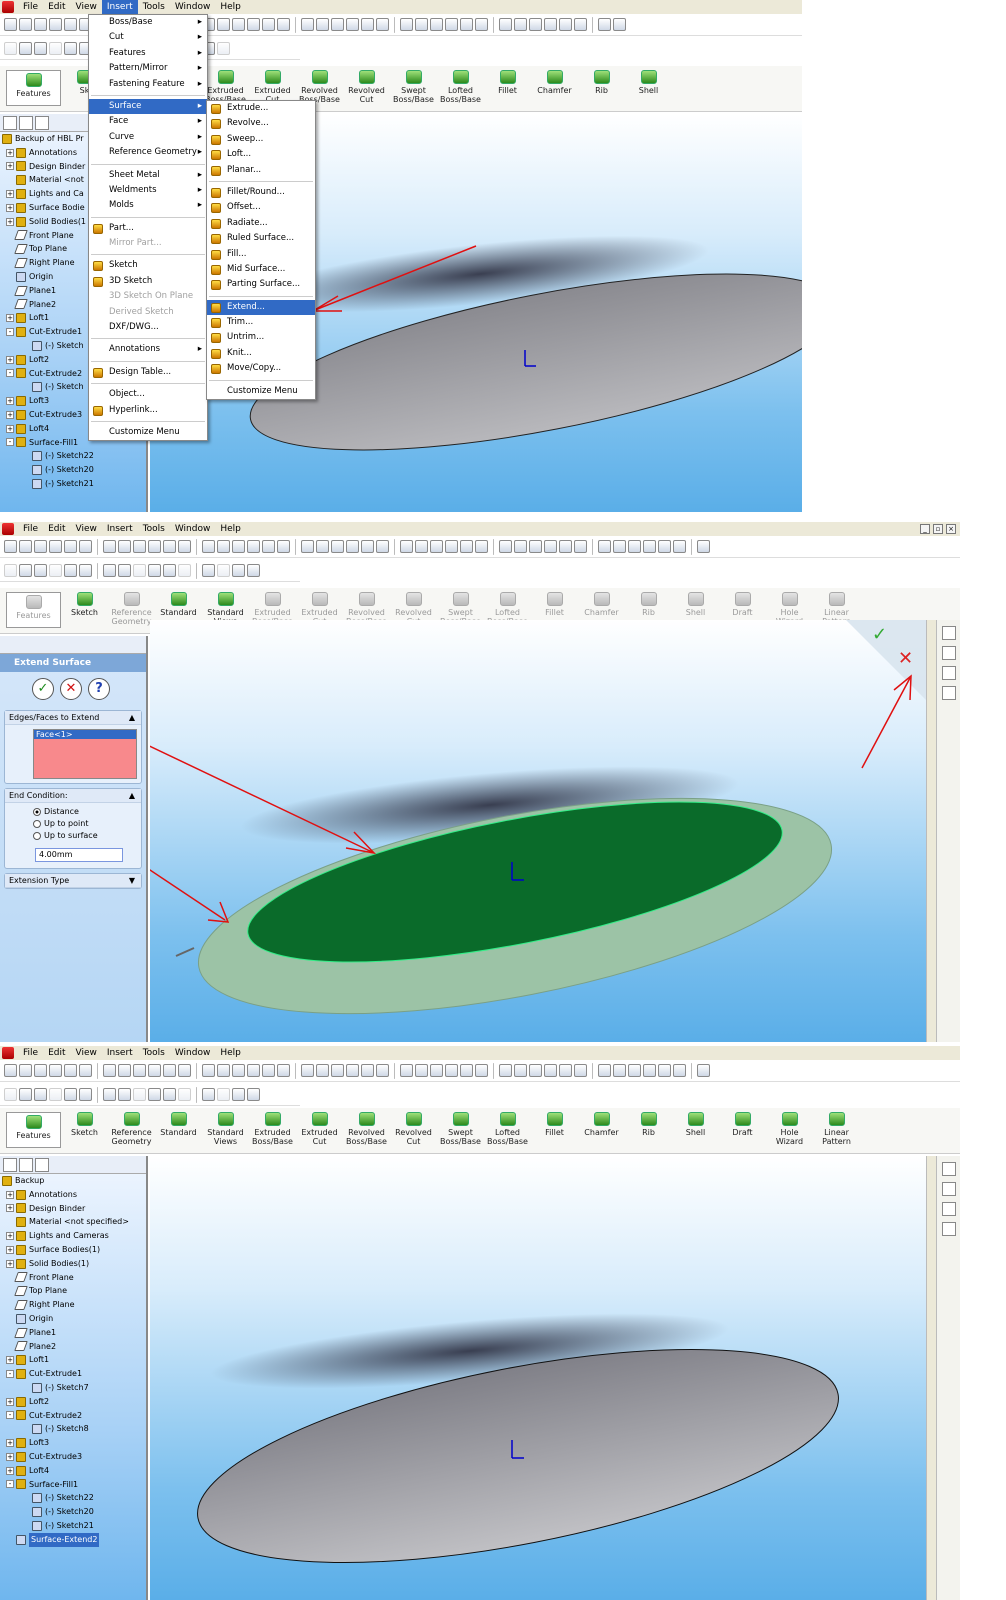 The width and height of the screenshot is (1006, 1600). What do you see at coordinates (178, 604) in the screenshot?
I see `cmd-standard: Standard` at bounding box center [178, 604].